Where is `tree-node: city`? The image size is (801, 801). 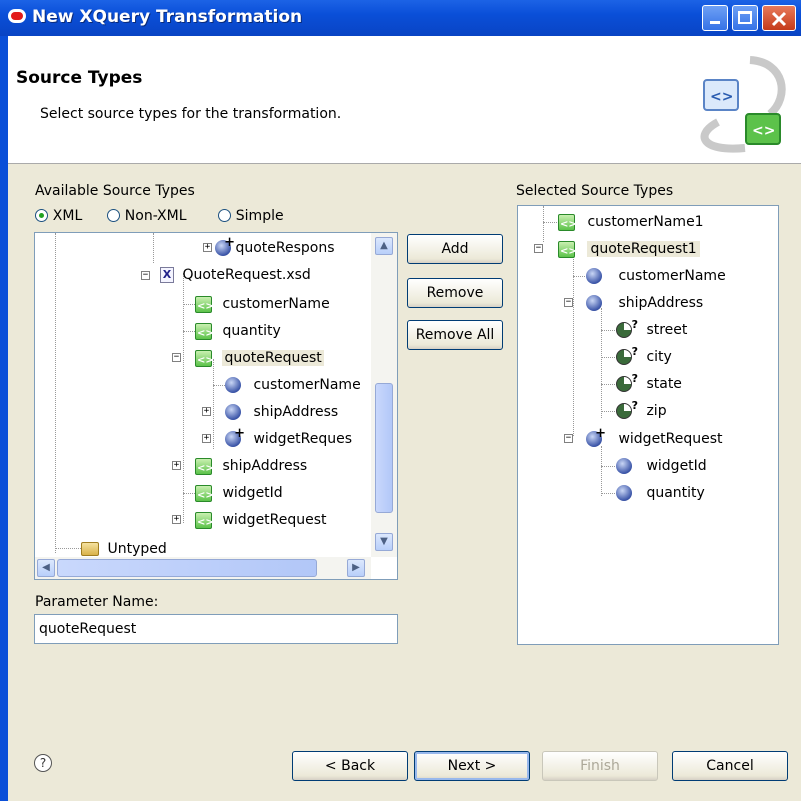 tree-node: city is located at coordinates (644, 354).